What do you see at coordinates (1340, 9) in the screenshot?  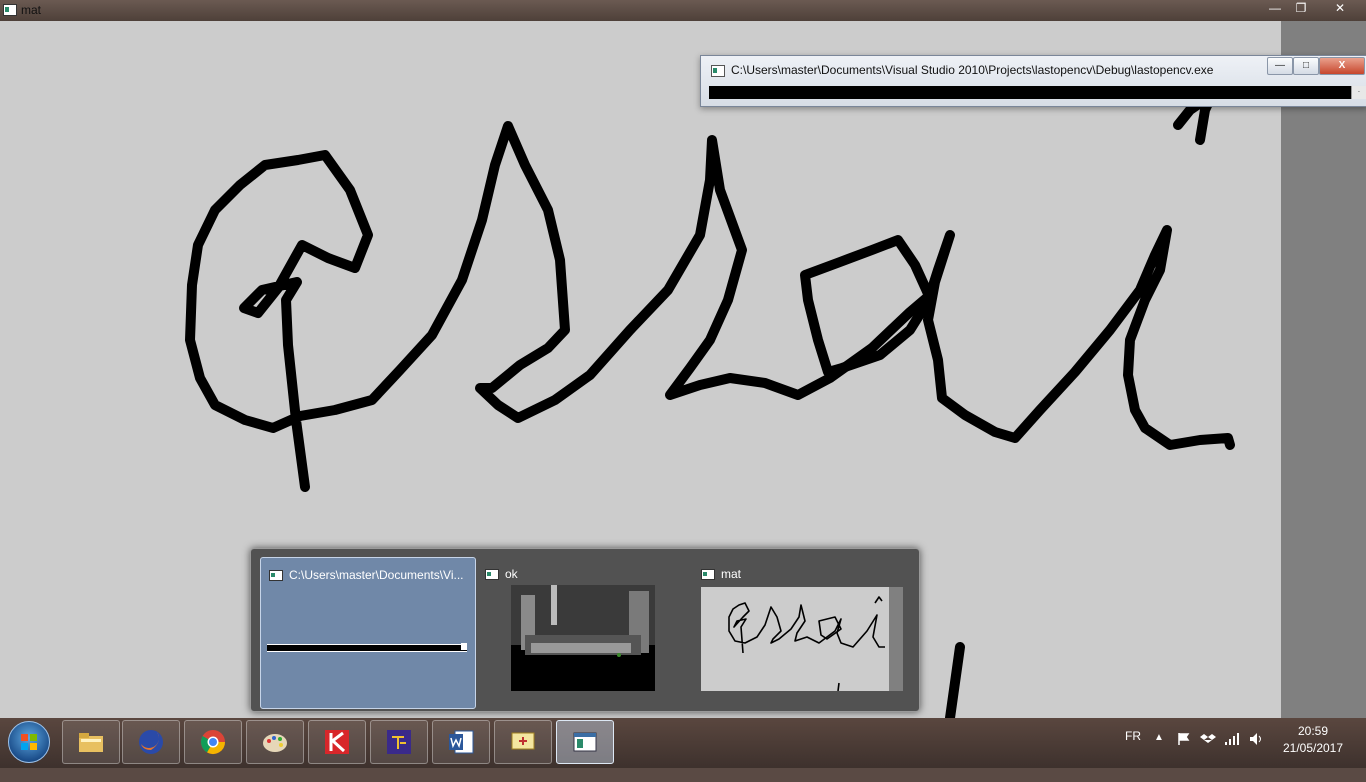 I see `close-button: ✕` at bounding box center [1340, 9].